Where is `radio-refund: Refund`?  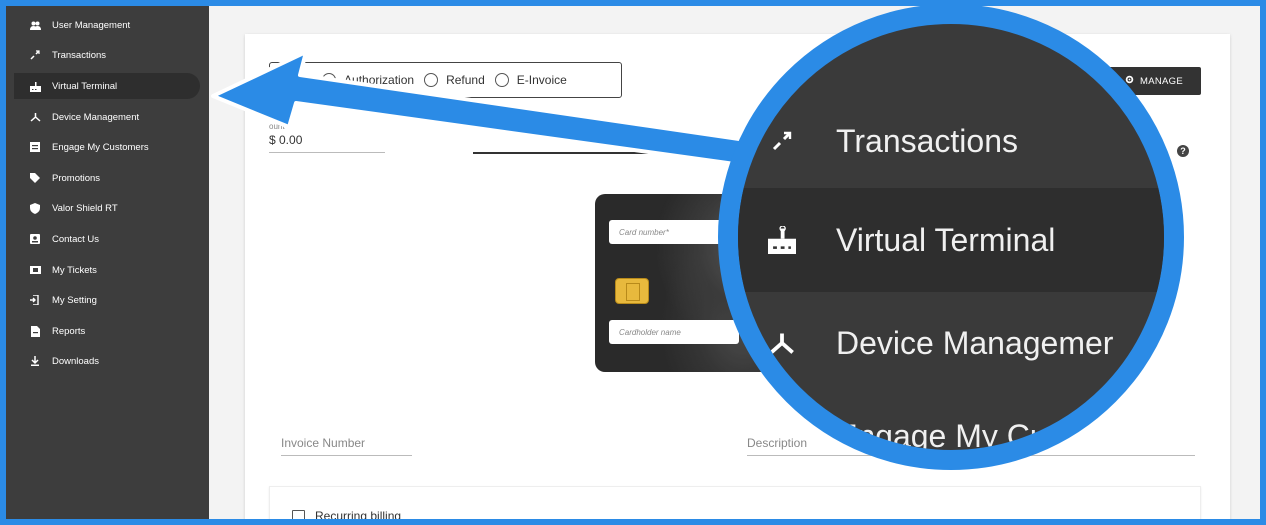 radio-refund: Refund is located at coordinates (454, 80).